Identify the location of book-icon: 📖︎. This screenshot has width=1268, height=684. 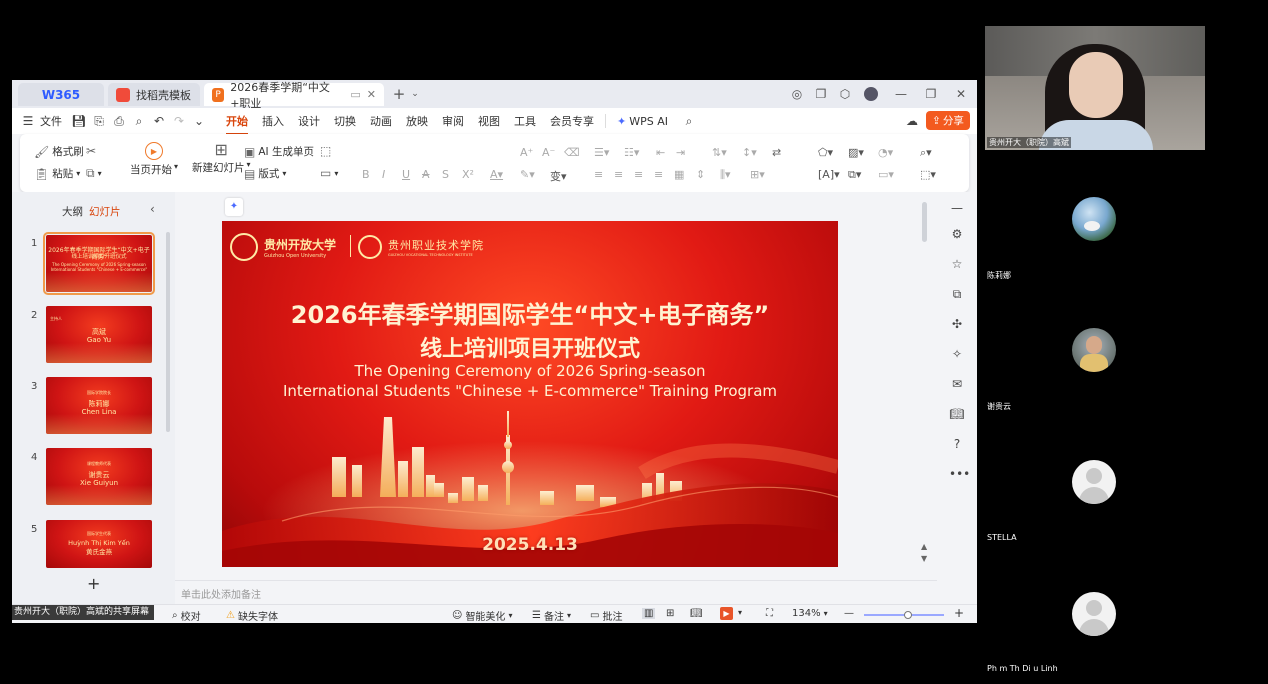
(957, 414).